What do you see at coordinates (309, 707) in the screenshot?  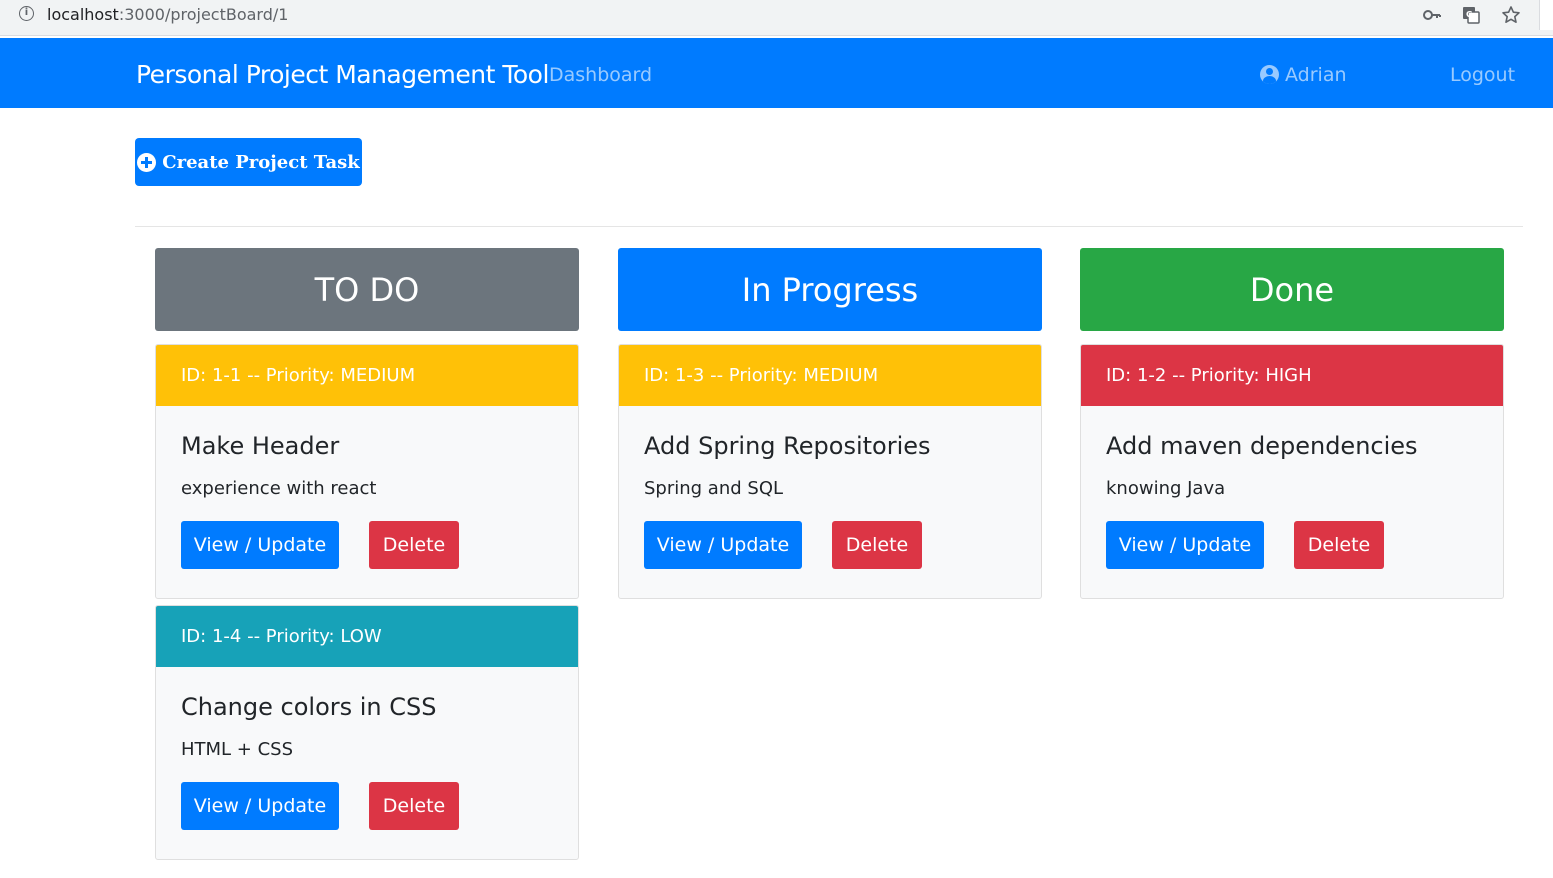 I see `task-title: Change colors in CSS` at bounding box center [309, 707].